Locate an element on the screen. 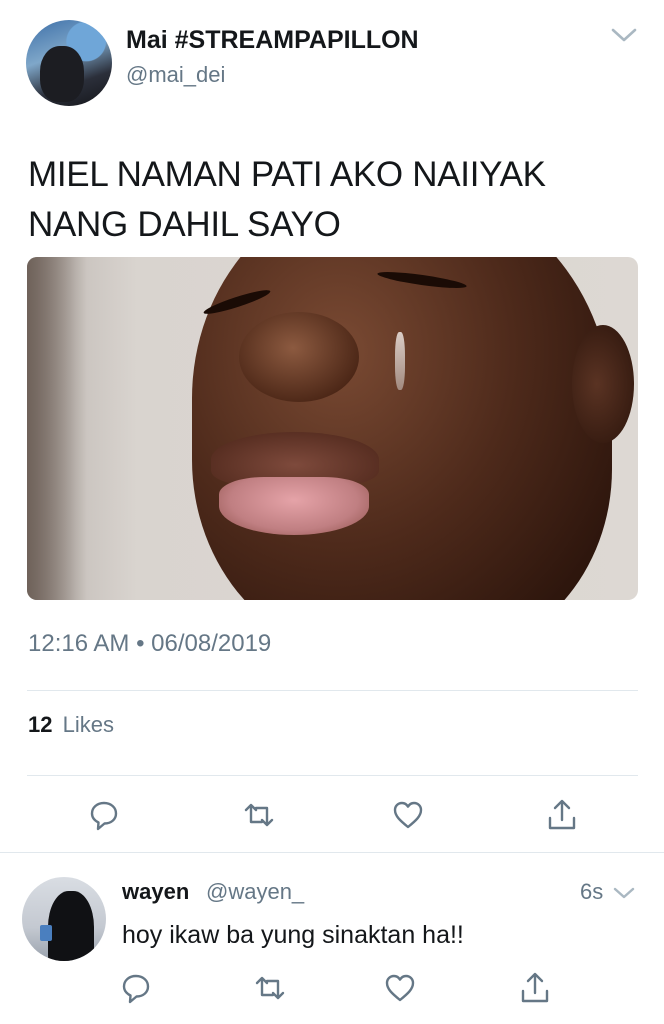  photo-tear is located at coordinates (400, 361).